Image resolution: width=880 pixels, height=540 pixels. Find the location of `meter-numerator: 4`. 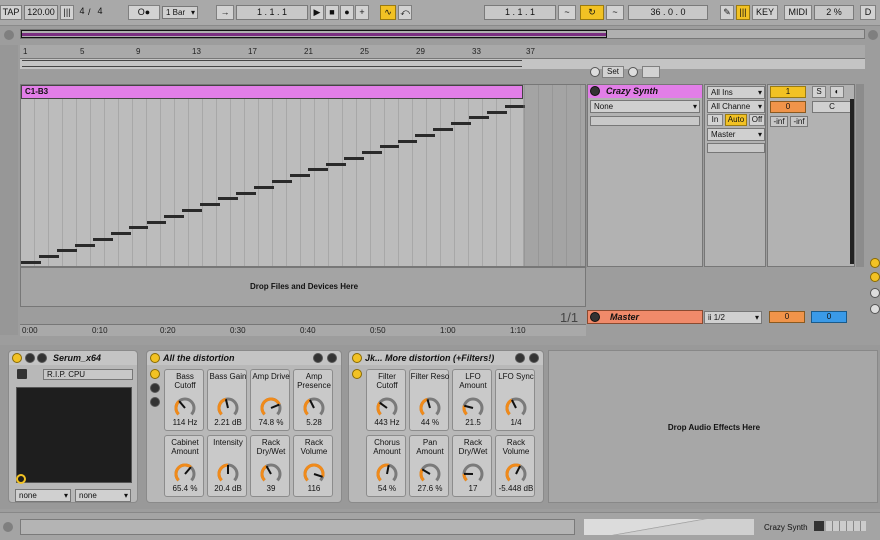

meter-numerator: 4 is located at coordinates (82, 12).